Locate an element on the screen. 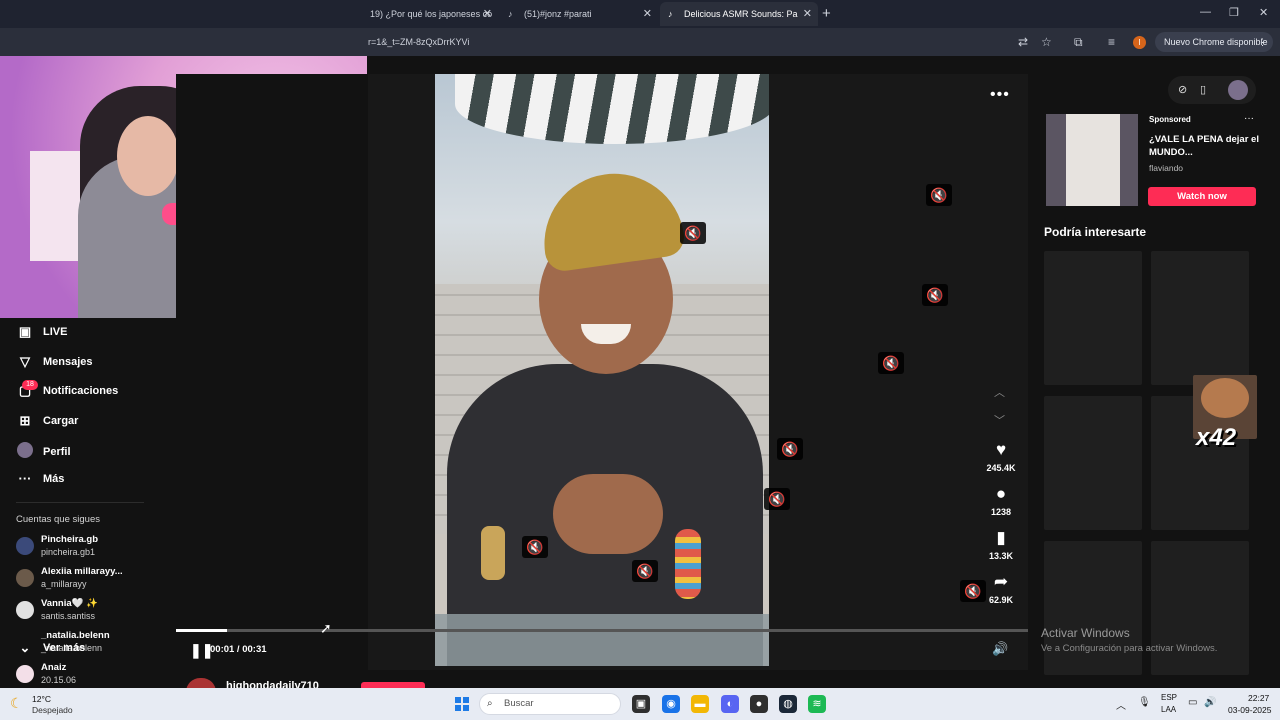 Image resolution: width=1280 pixels, height=720 pixels. following-name: Vannia🤍 ✨ is located at coordinates (69, 603).